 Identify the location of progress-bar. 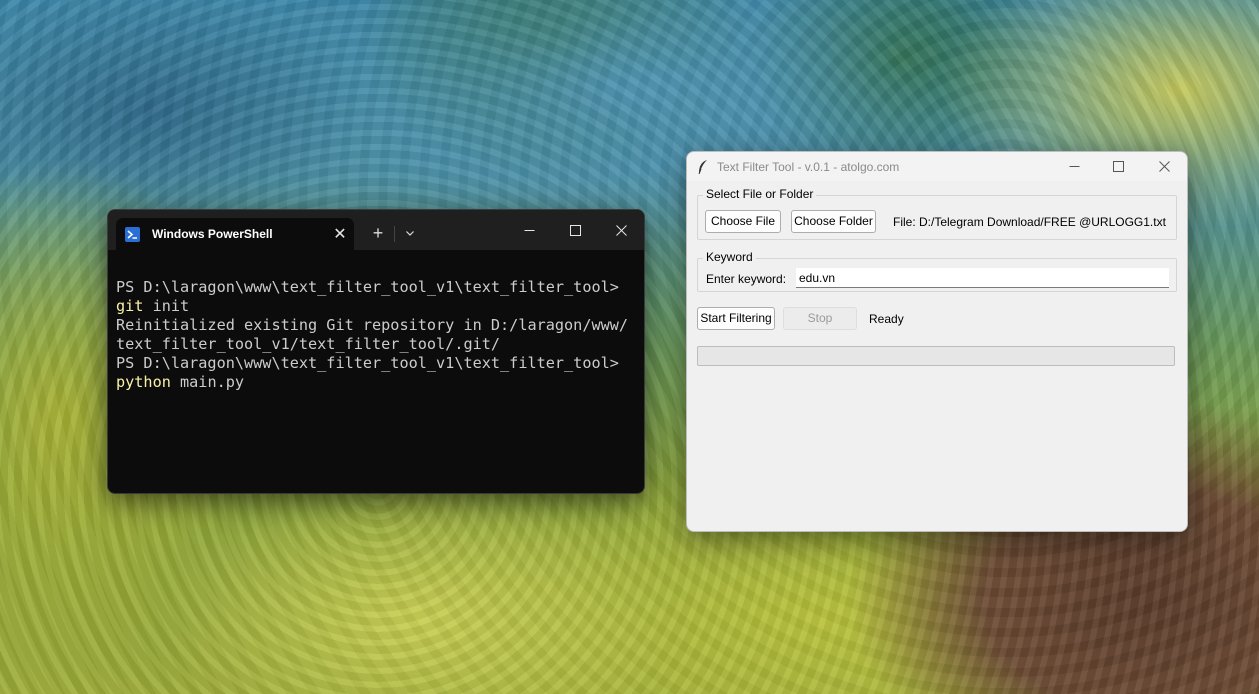
(936, 356).